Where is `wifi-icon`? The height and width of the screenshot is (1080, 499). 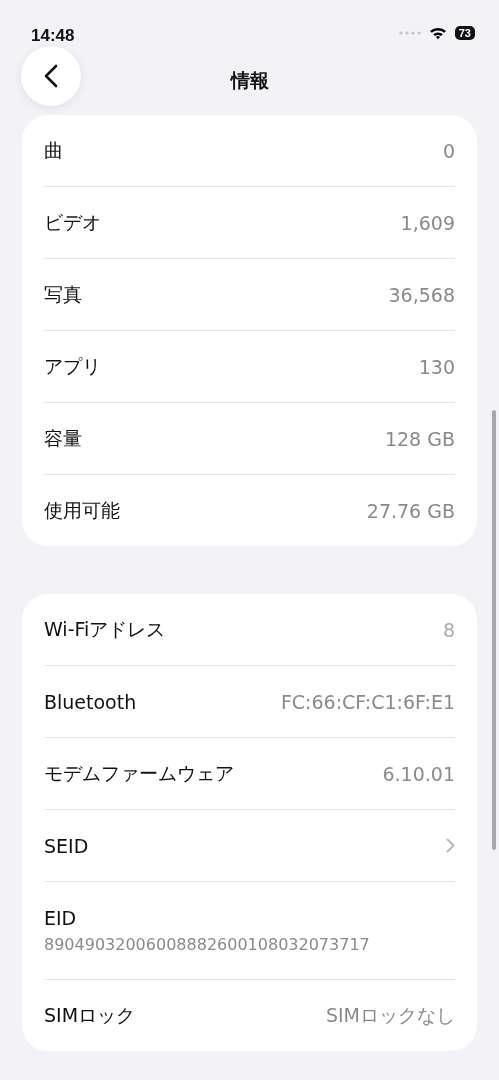
wifi-icon is located at coordinates (437, 33).